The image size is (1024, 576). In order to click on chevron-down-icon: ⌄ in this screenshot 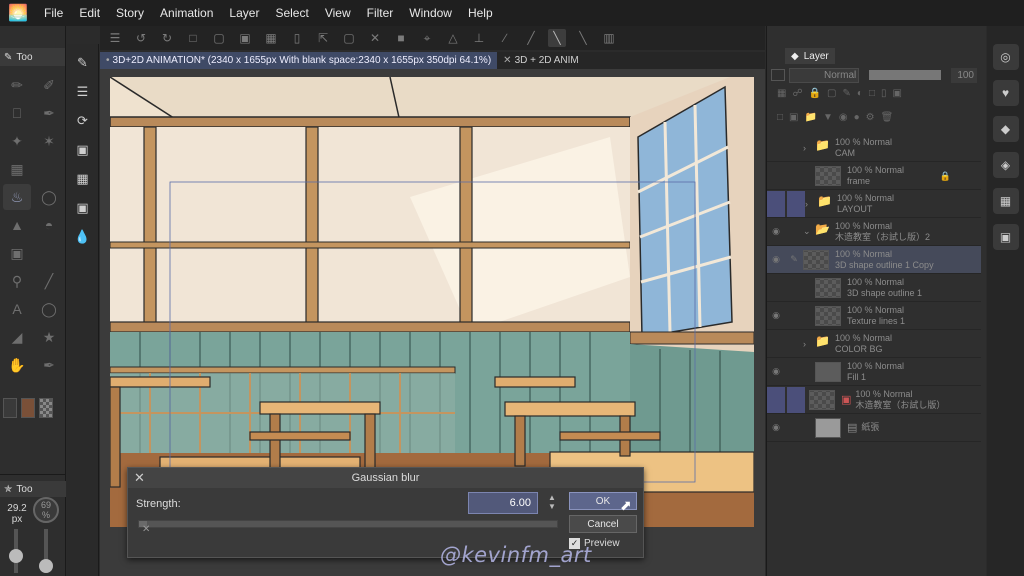, I will do `click(809, 231)`.